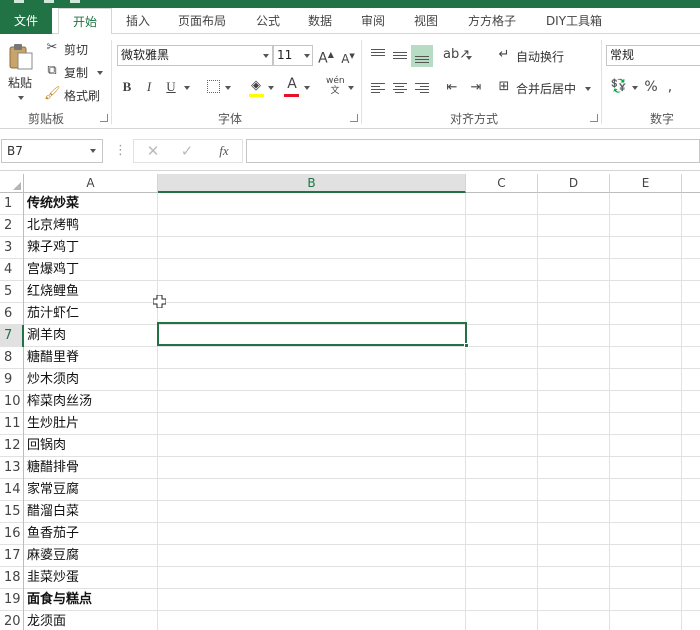 The width and height of the screenshot is (700, 630). What do you see at coordinates (12, 204) in the screenshot?
I see `row-header: 1` at bounding box center [12, 204].